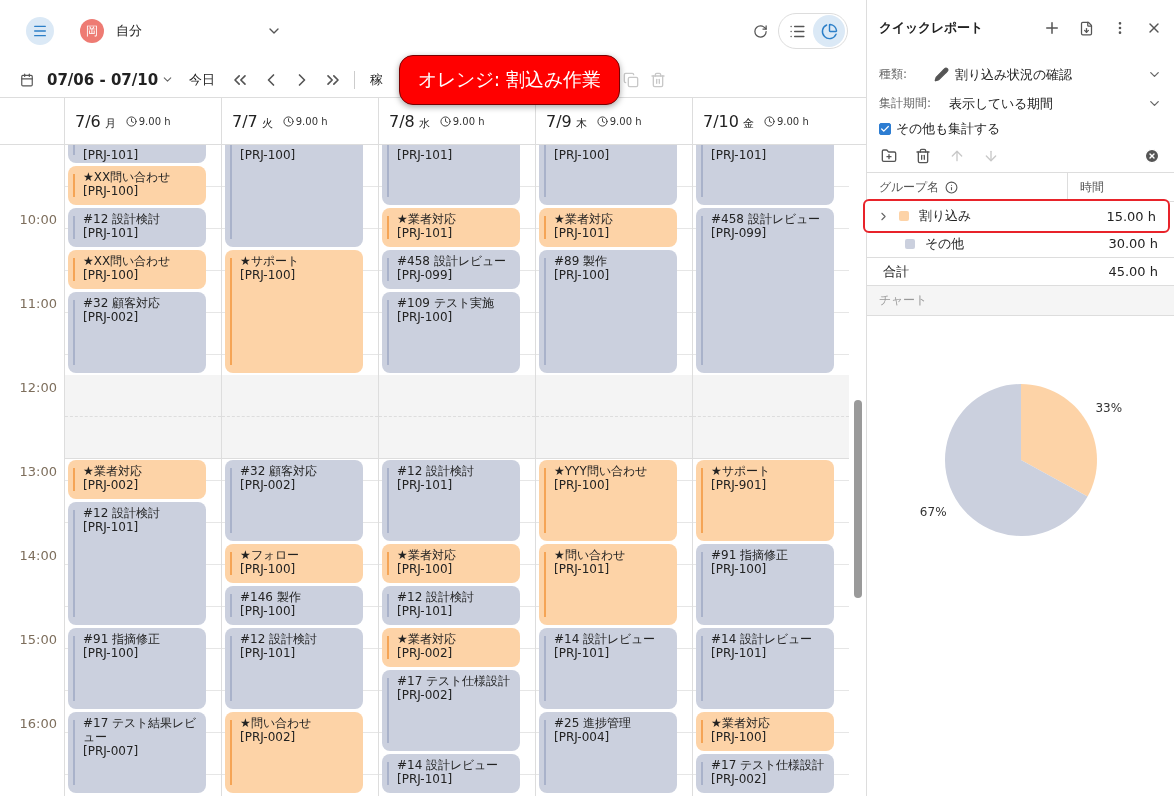 The image size is (1174, 796). What do you see at coordinates (38, 472) in the screenshot?
I see `time-label: 13:00` at bounding box center [38, 472].